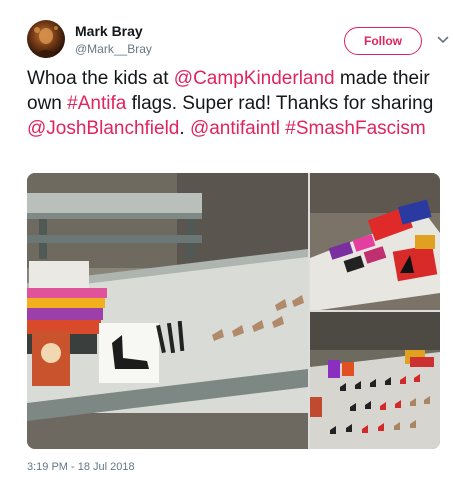 The image size is (453, 485). What do you see at coordinates (254, 78) in the screenshot?
I see `mention-link: @CampKinderland` at bounding box center [254, 78].